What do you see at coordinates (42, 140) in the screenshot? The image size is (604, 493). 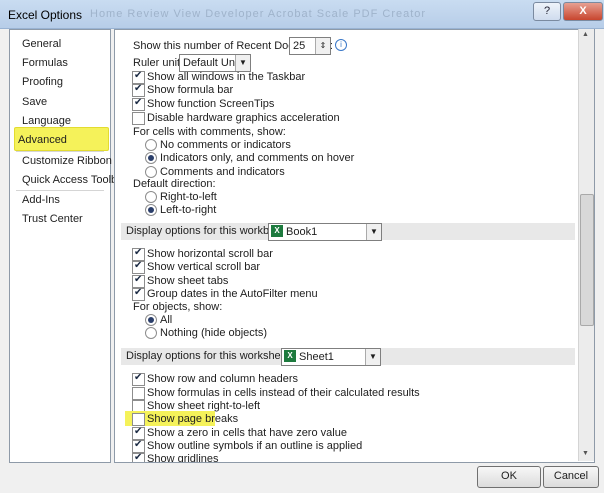 I see `nav-item-label: Advanced` at bounding box center [42, 140].